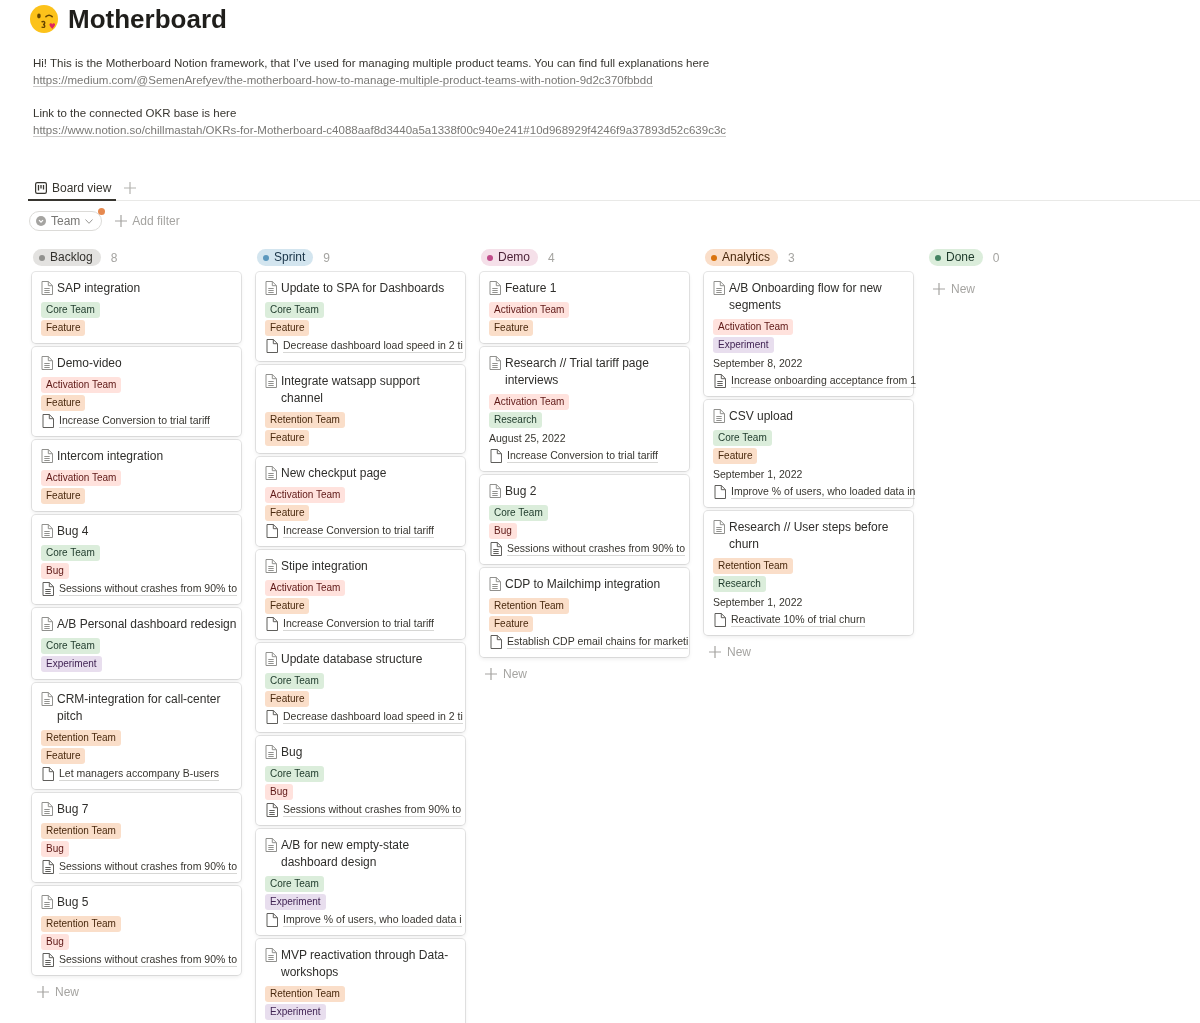 The image size is (1200, 1023). Describe the element at coordinates (351, 390) in the screenshot. I see `card-title: Integrate watsapp support channel` at that location.